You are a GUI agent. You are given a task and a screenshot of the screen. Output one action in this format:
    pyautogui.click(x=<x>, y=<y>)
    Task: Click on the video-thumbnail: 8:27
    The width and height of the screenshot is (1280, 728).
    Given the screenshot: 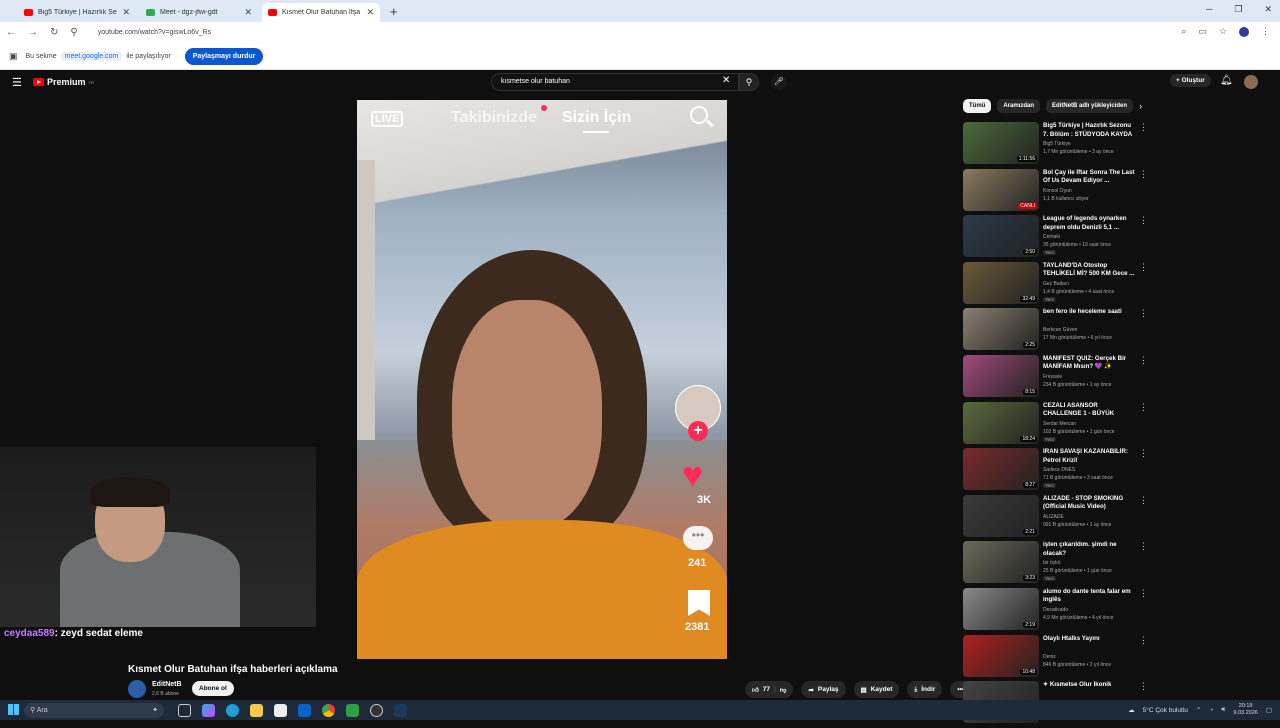 What is the action you would take?
    pyautogui.click(x=1001, y=469)
    